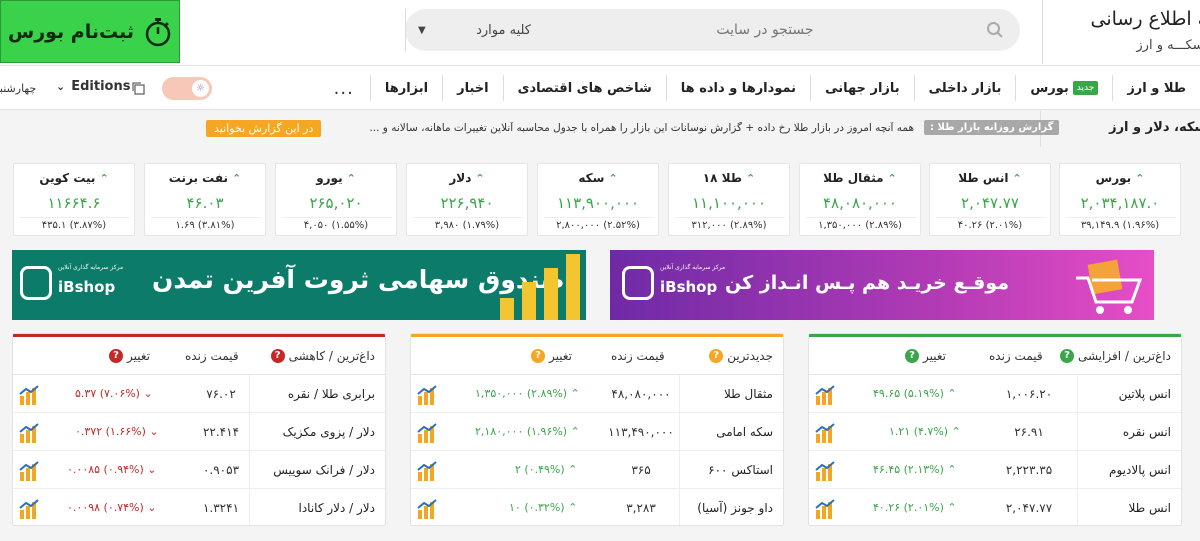  I want to click on card-name: ⌃بورس, so click(1120, 178).